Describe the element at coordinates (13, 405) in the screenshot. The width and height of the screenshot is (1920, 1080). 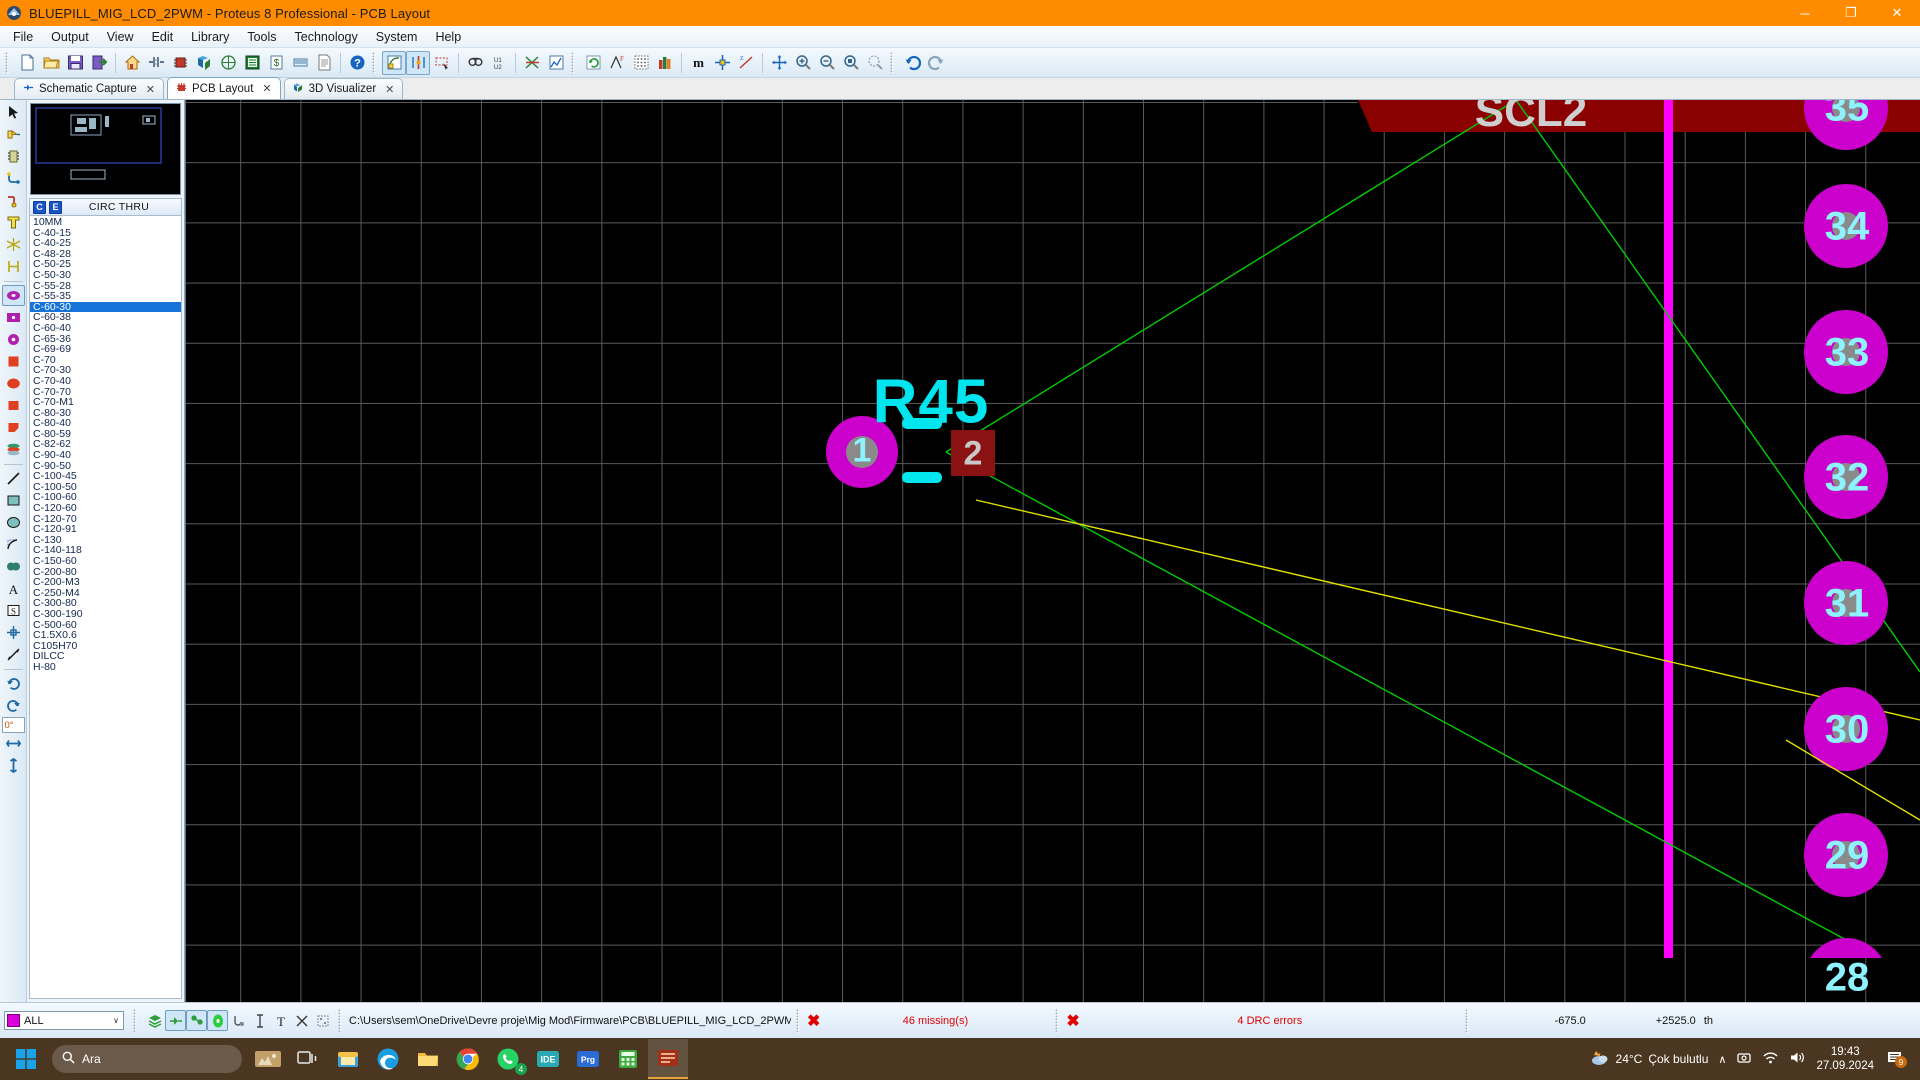
I see `smt-pad-square-icon` at that location.